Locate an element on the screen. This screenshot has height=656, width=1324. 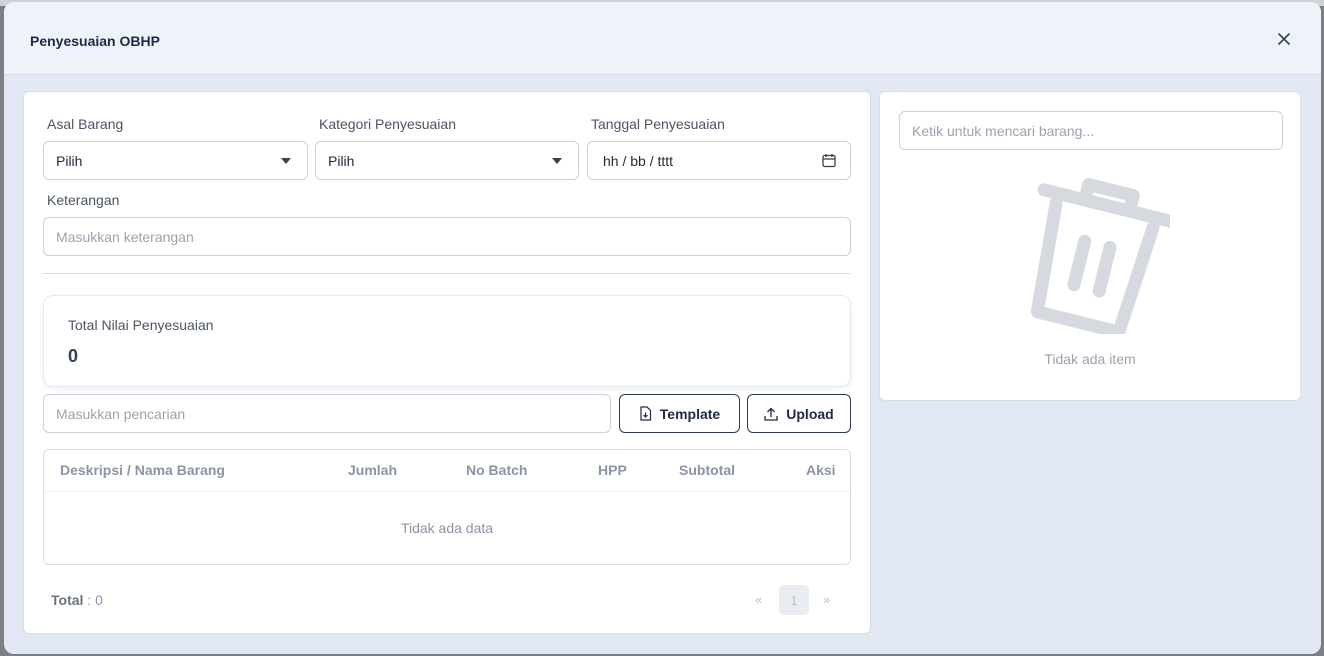
keterangan-label: Keterangan is located at coordinates (83, 200).